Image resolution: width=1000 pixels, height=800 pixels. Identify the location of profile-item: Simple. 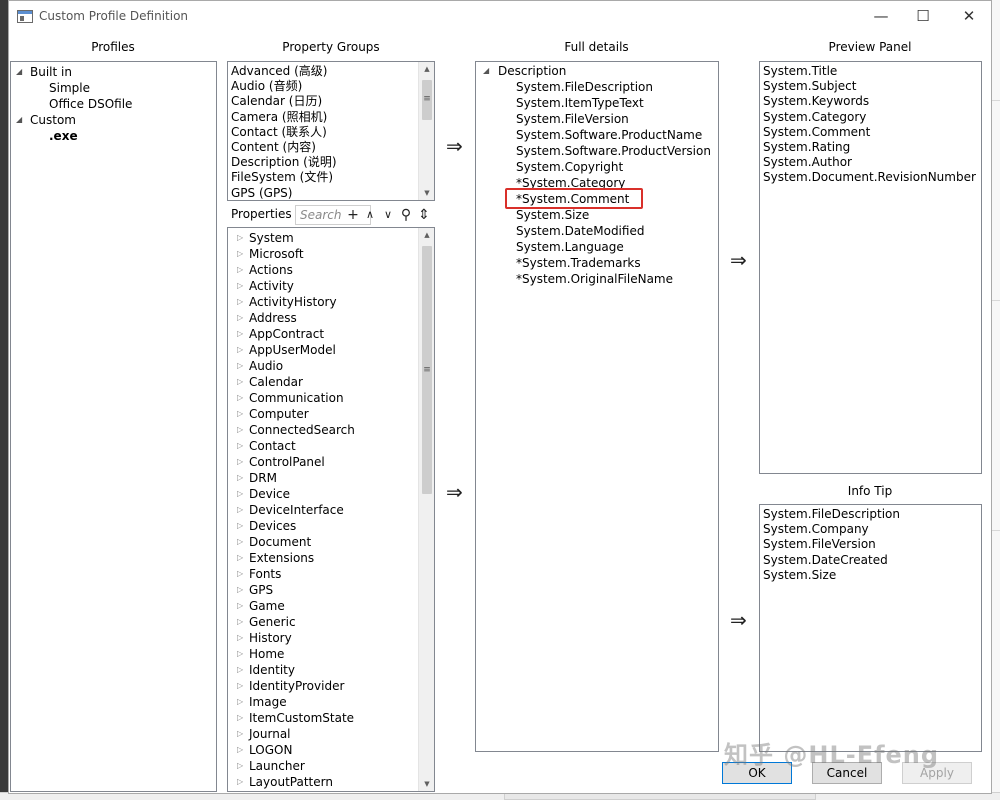
(69, 88).